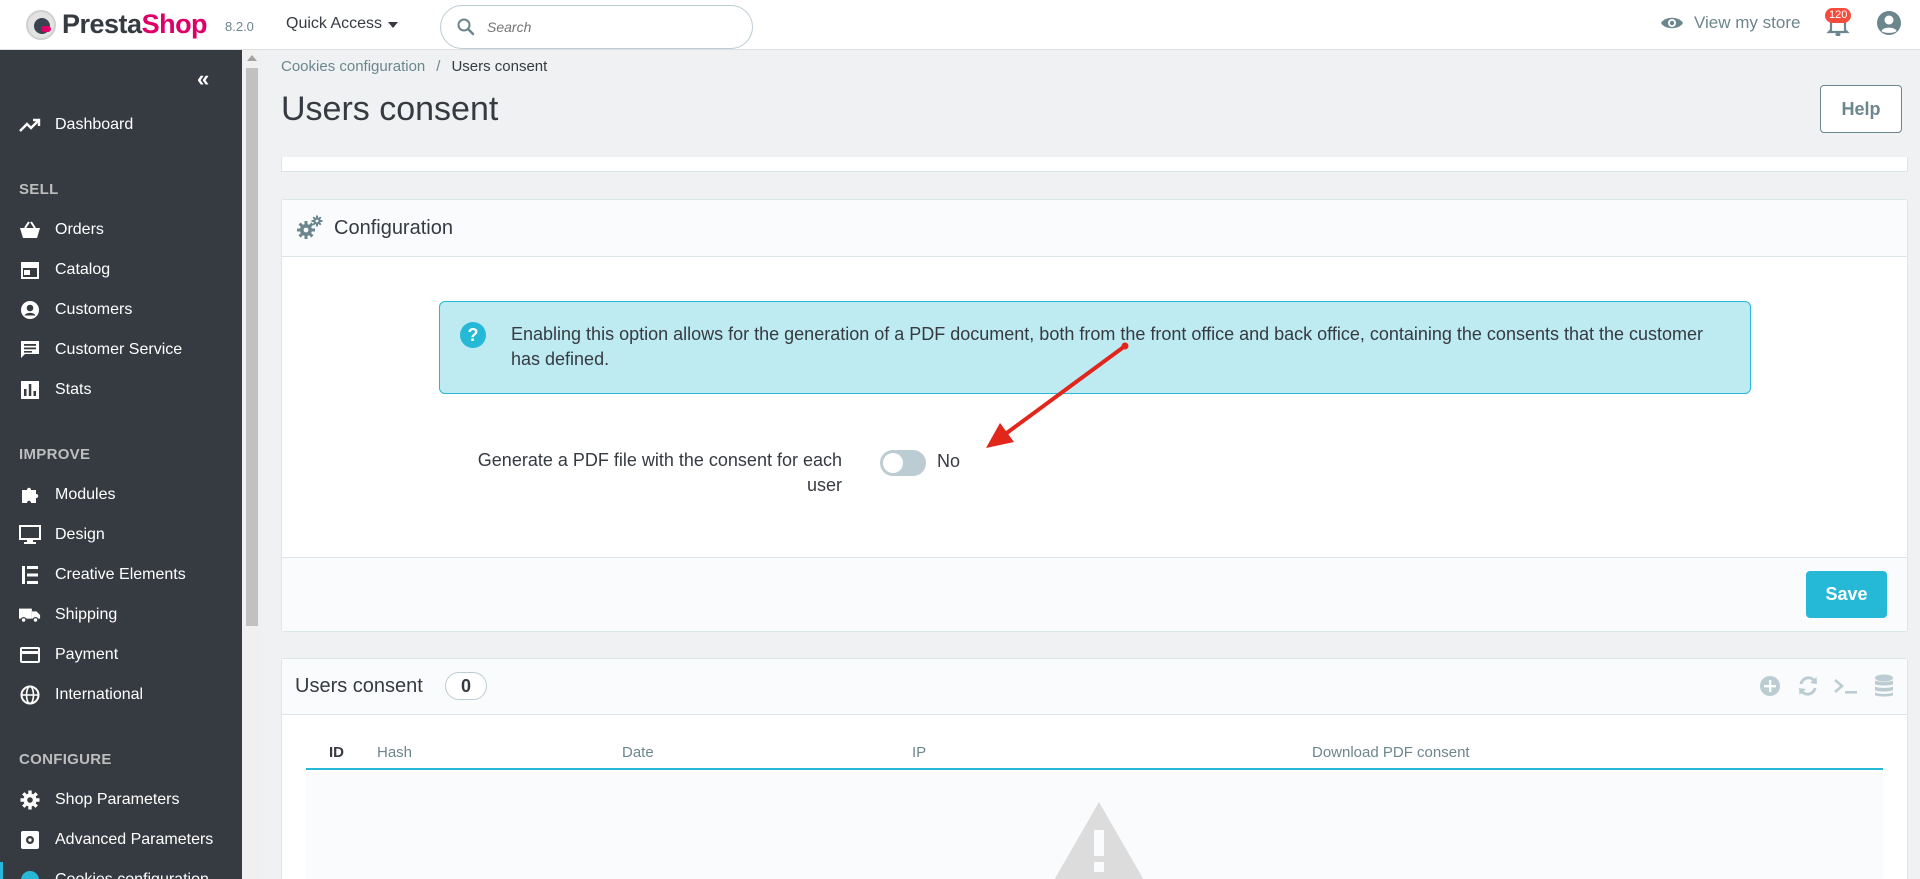 The width and height of the screenshot is (1920, 879). Describe the element at coordinates (919, 752) in the screenshot. I see `column-header-ip: IP` at that location.